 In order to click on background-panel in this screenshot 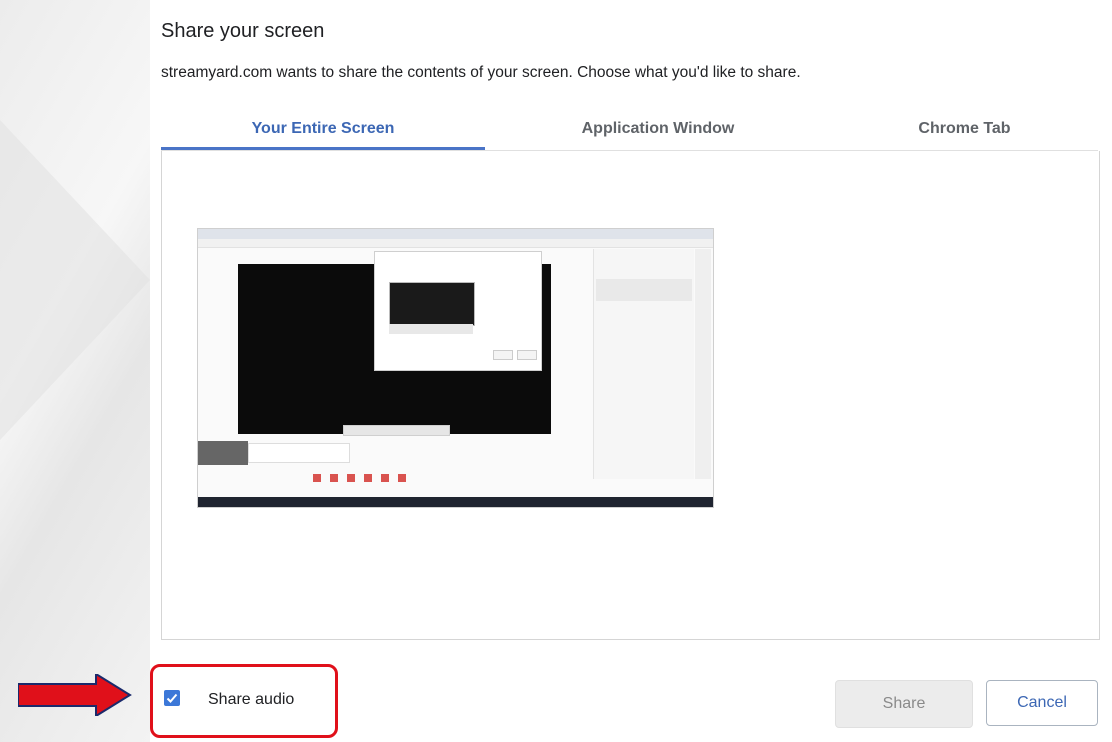, I will do `click(75, 371)`.